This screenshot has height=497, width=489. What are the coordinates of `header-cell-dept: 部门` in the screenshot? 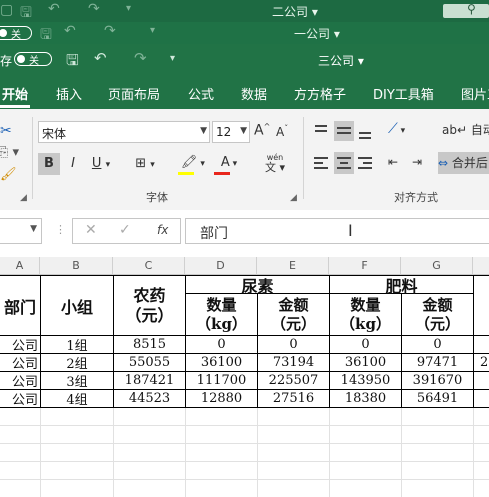 It's located at (20, 305).